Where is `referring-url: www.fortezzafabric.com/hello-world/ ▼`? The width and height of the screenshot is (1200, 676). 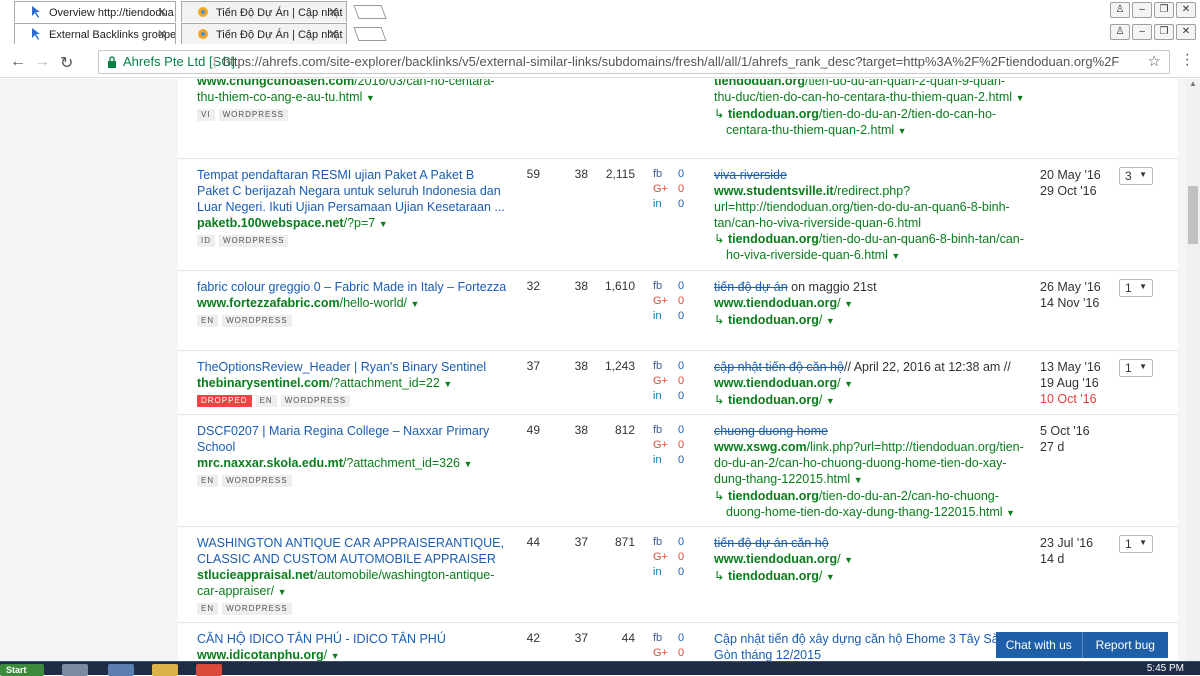 referring-url: www.fortezzafabric.com/hello-world/ ▼ is located at coordinates (353, 303).